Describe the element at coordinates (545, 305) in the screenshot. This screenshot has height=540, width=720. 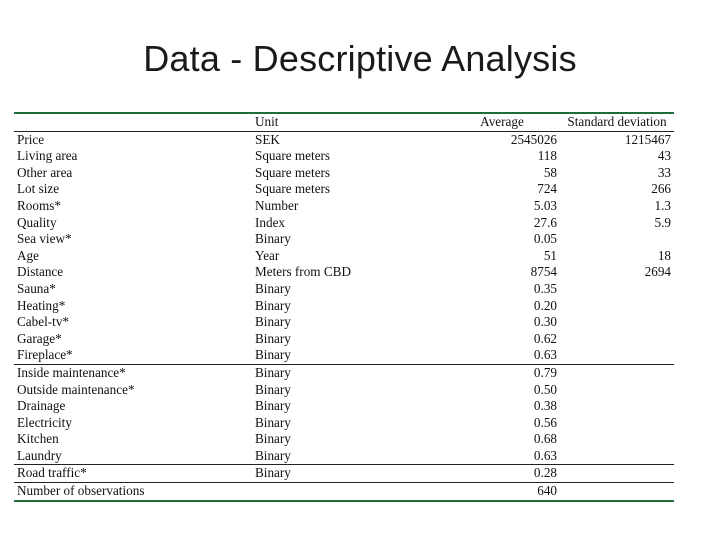
I see `row-average: 0.20` at that location.